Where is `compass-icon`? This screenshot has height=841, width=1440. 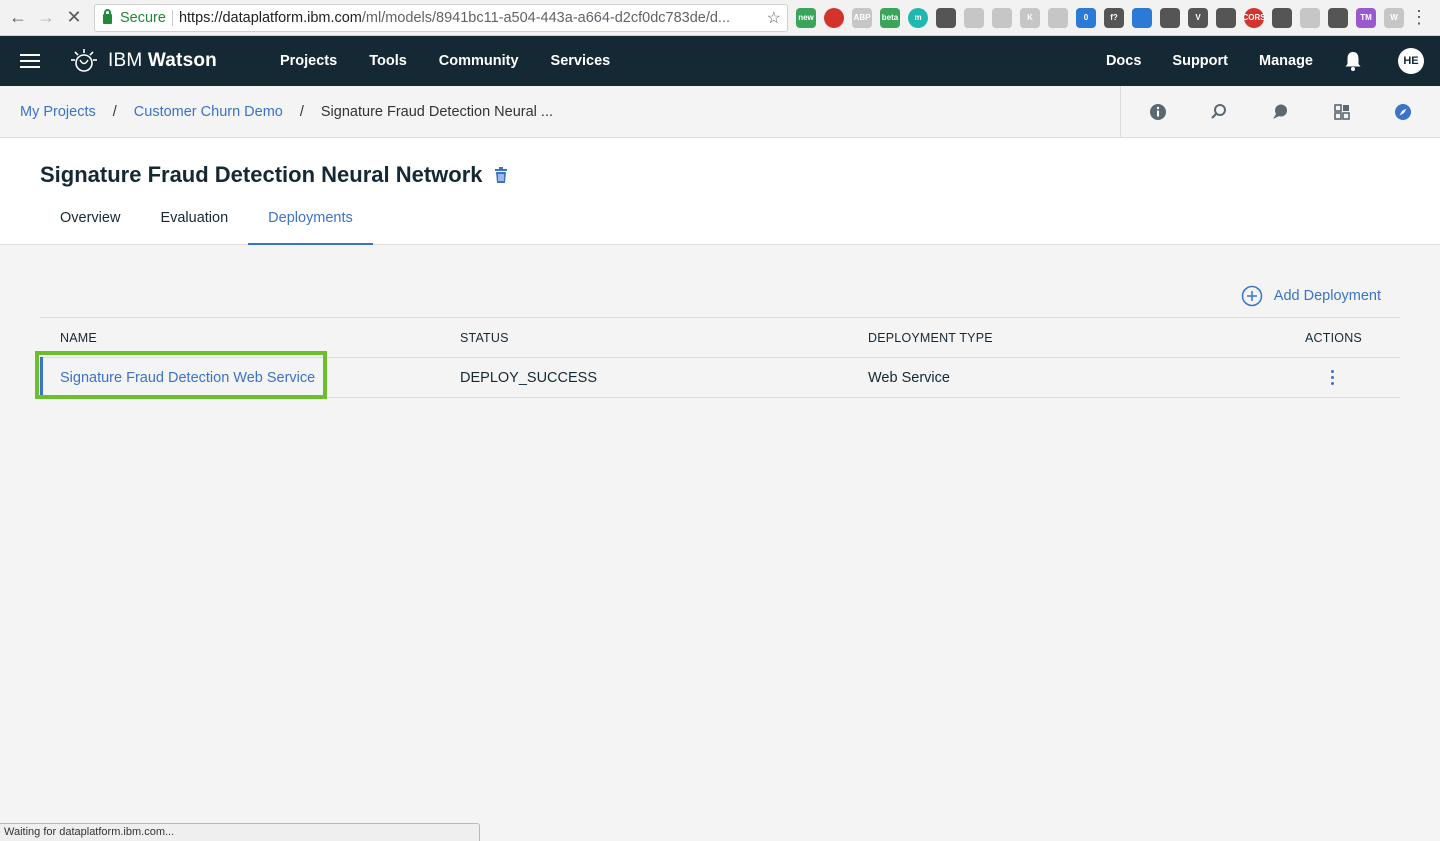 compass-icon is located at coordinates (1403, 112).